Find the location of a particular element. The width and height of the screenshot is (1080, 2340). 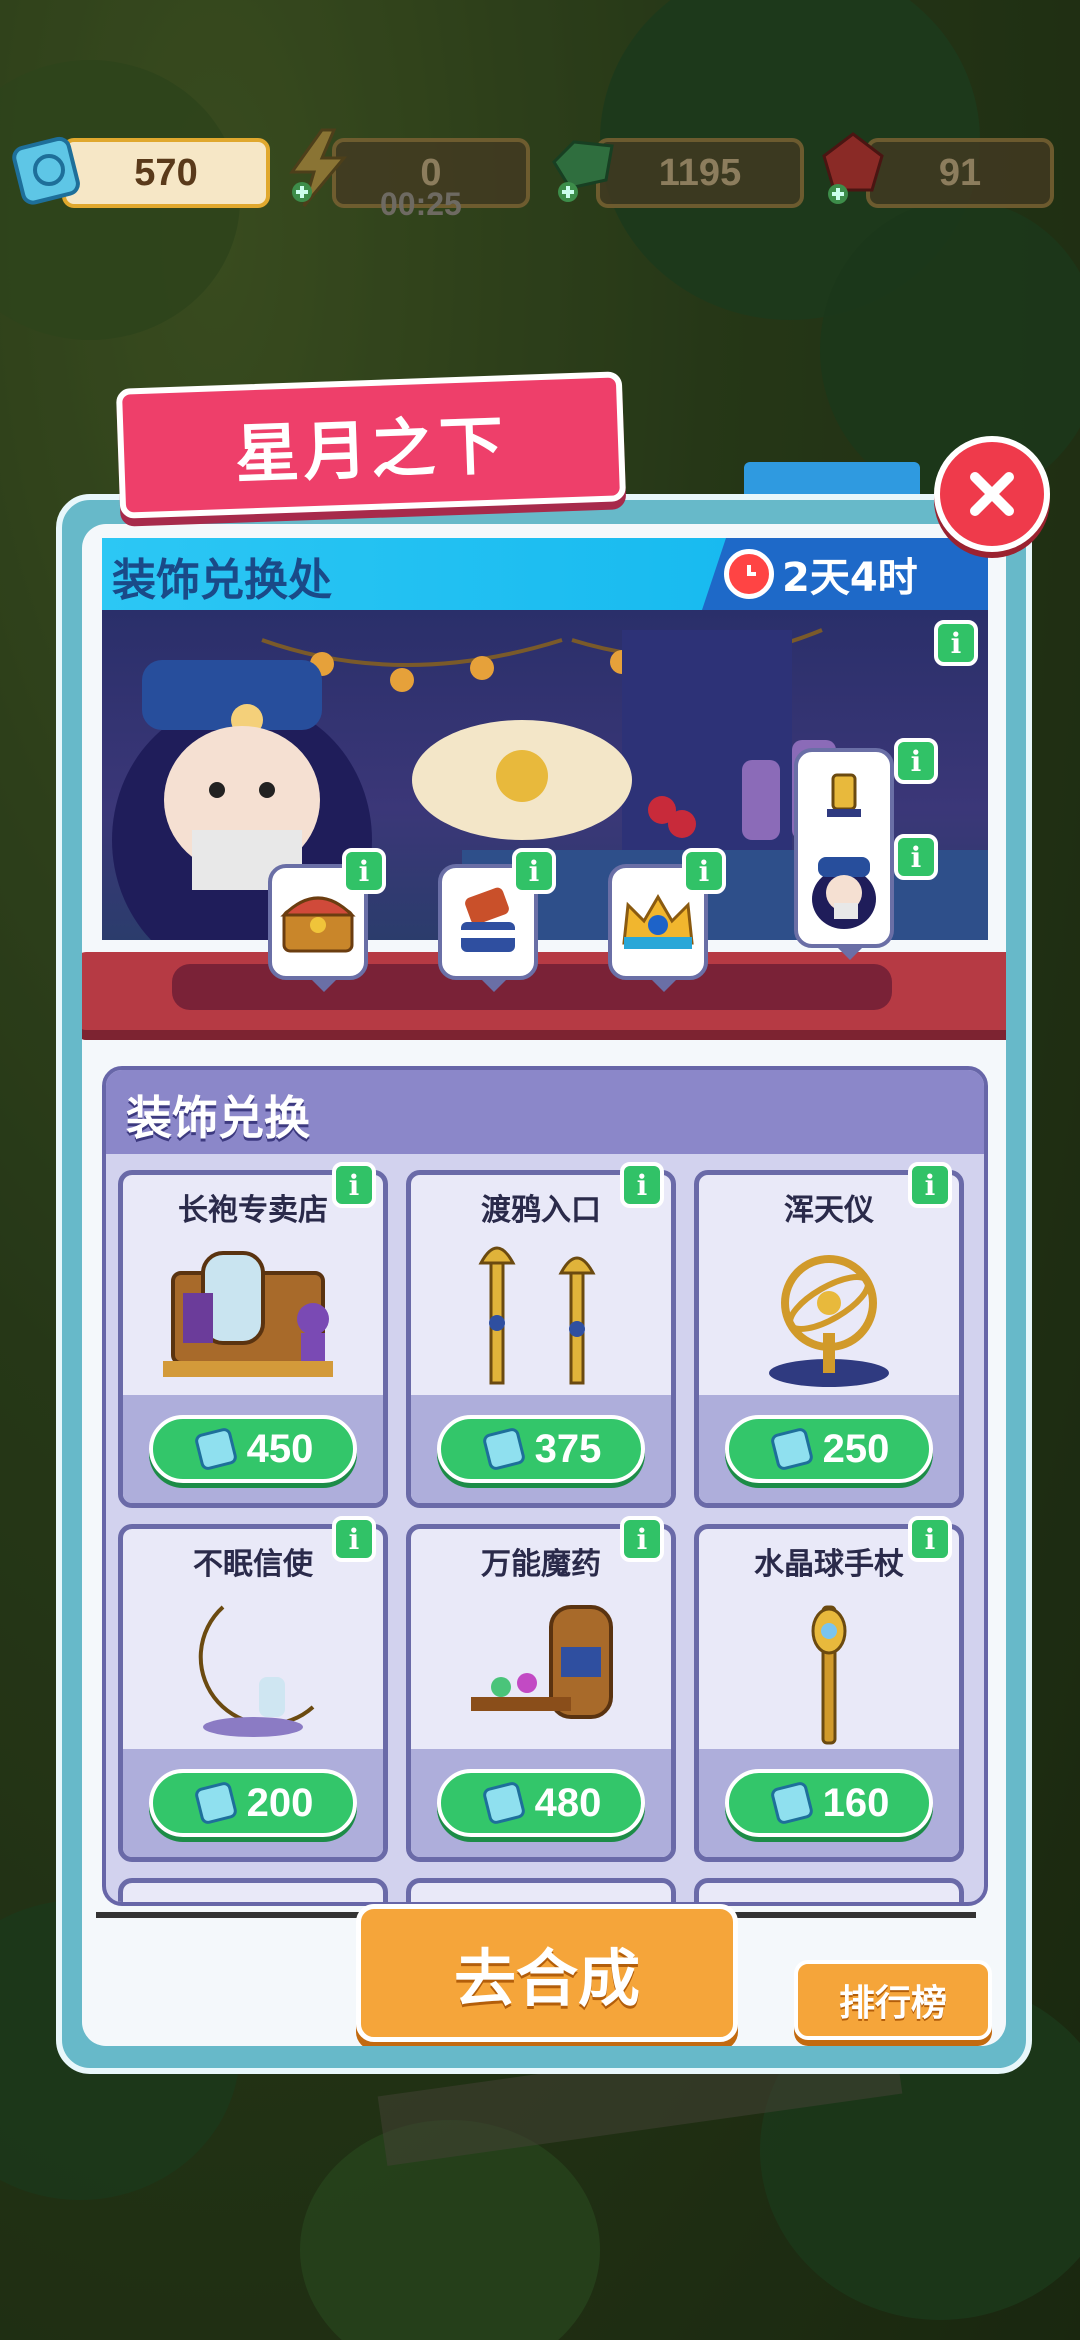

lamp-icon is located at coordinates (844, 795).